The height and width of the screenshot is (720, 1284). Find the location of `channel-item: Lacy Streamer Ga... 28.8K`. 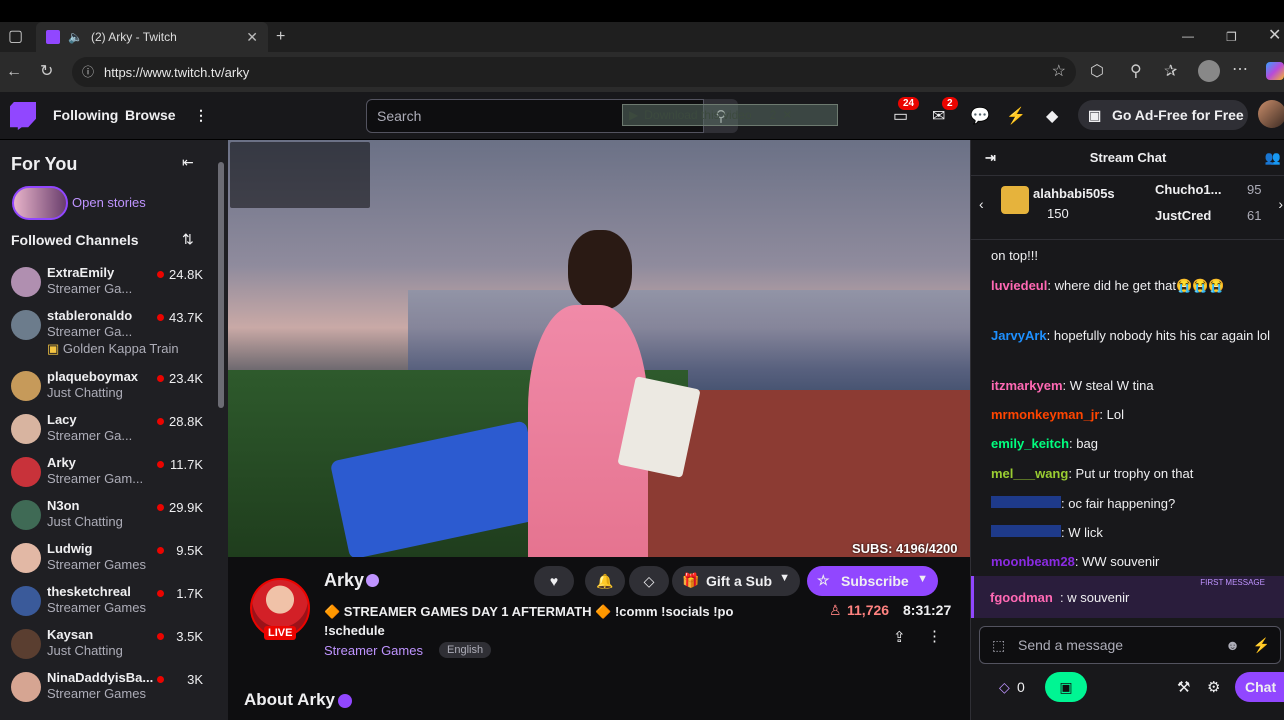

channel-item: Lacy Streamer Ga... 28.8K is located at coordinates (110, 429).